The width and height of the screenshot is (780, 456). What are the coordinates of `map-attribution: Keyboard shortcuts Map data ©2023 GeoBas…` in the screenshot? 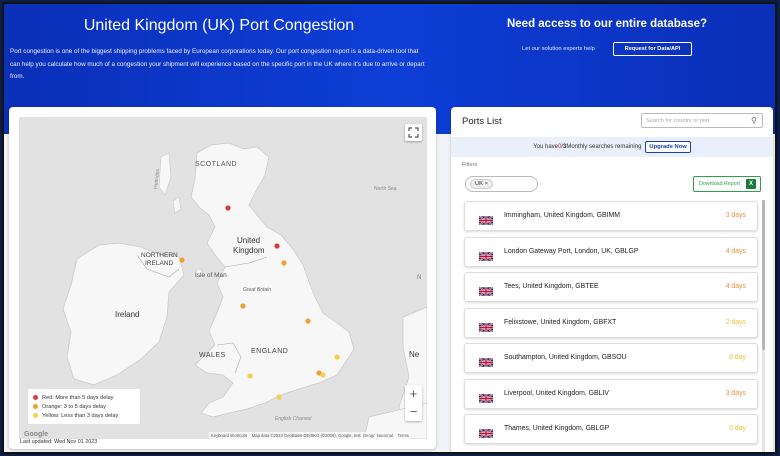 It's located at (310, 435).